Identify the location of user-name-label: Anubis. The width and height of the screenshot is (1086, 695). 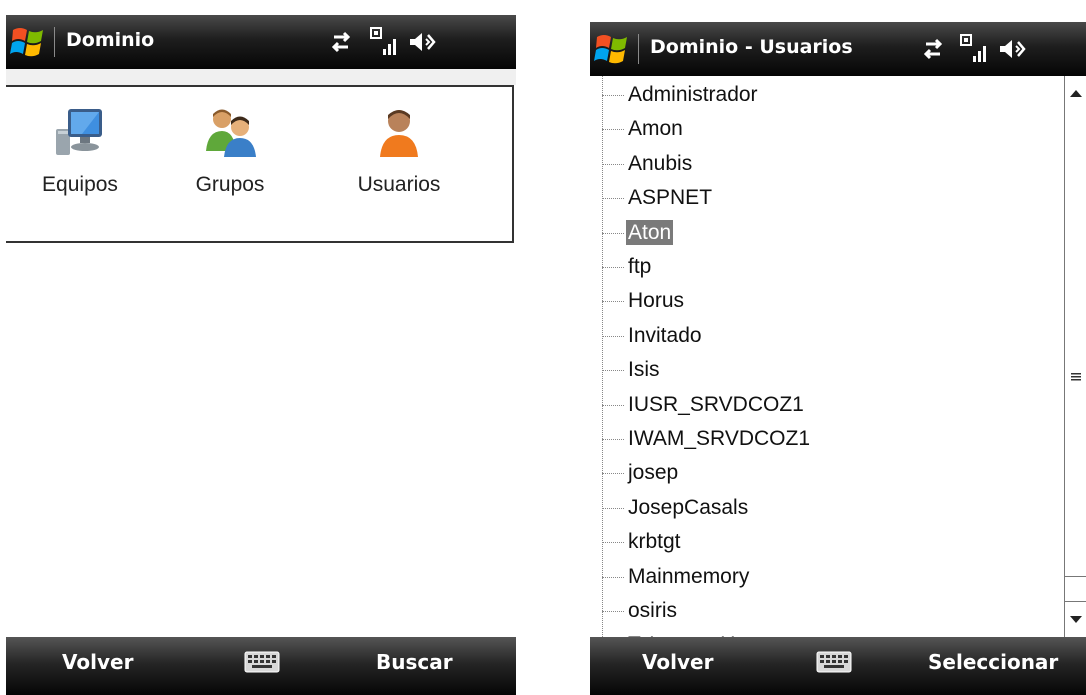
(660, 163).